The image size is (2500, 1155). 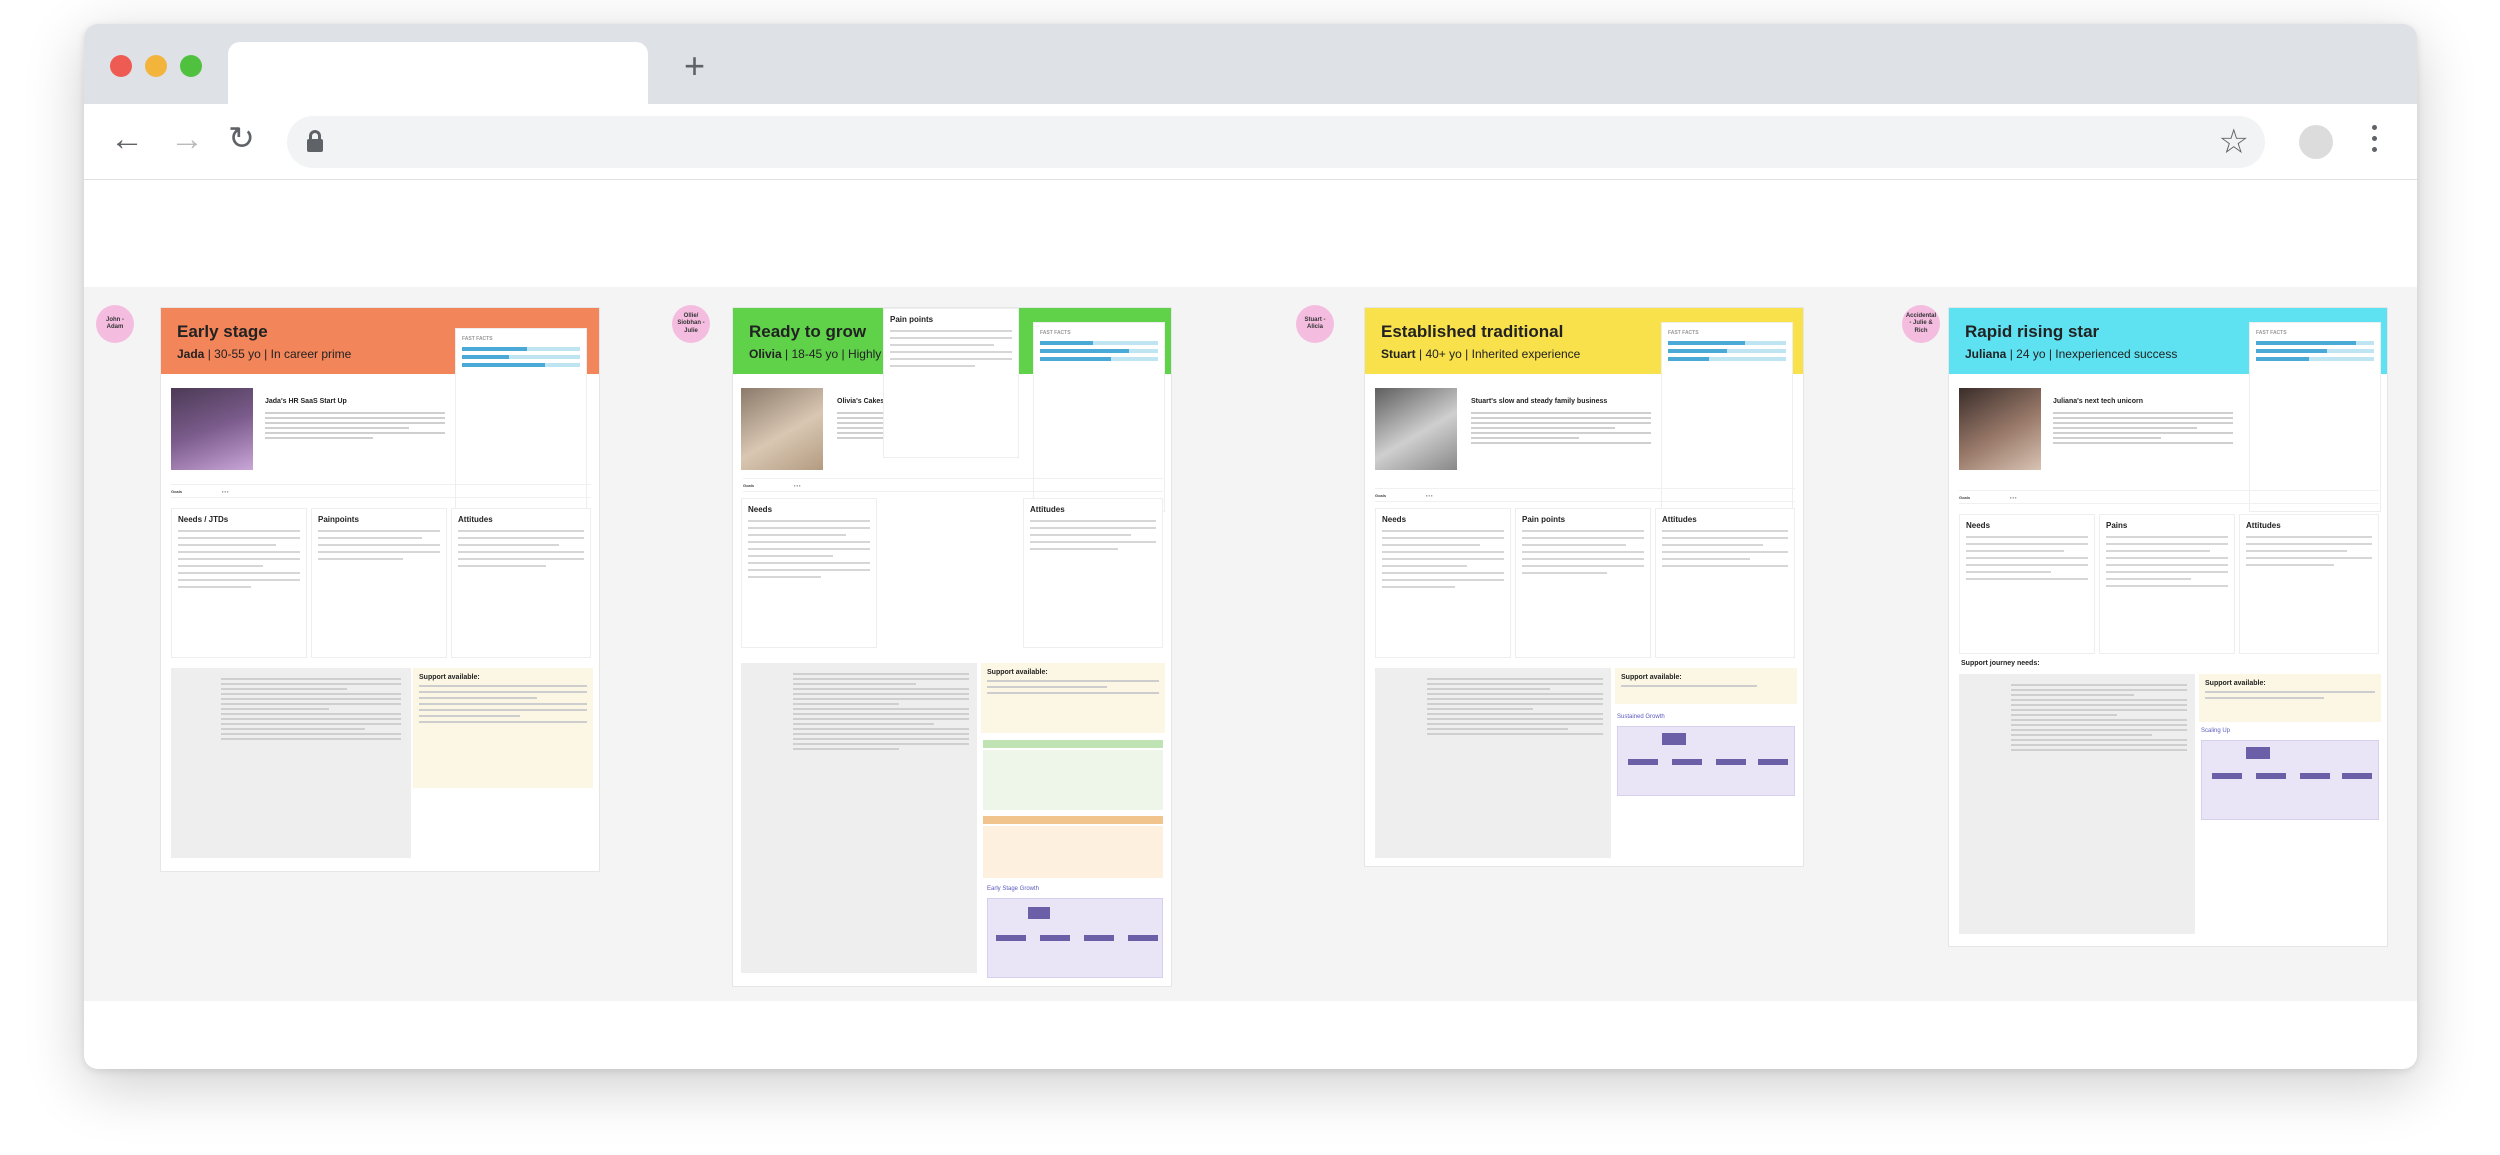 I want to click on close-window-button, so click(x=121, y=66).